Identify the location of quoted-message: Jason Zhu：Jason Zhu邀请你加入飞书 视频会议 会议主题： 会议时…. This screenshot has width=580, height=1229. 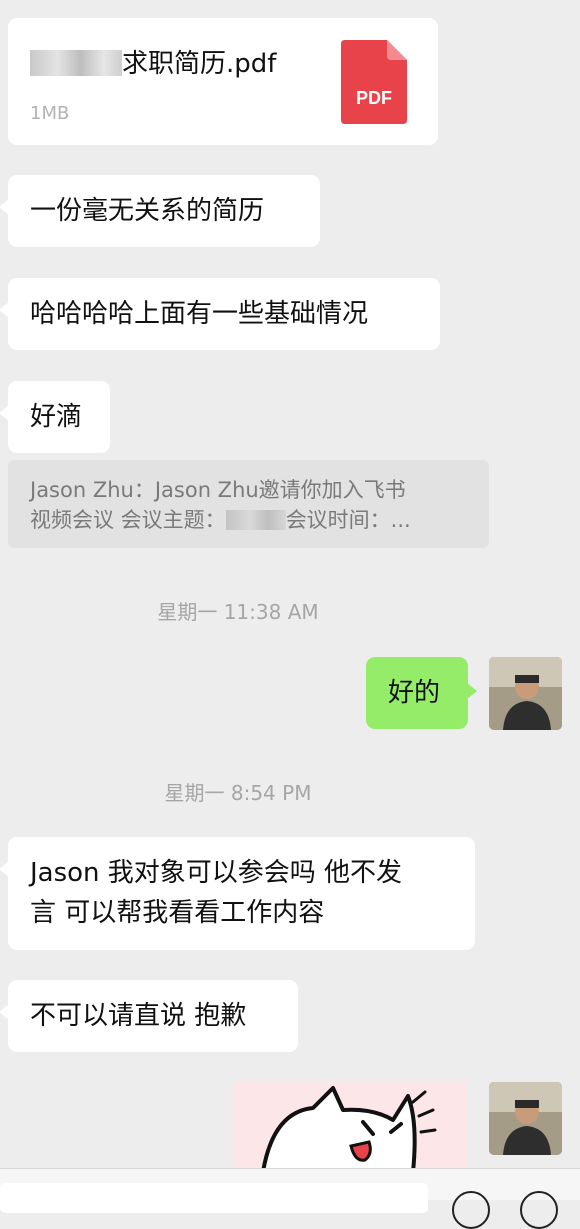
(248, 504).